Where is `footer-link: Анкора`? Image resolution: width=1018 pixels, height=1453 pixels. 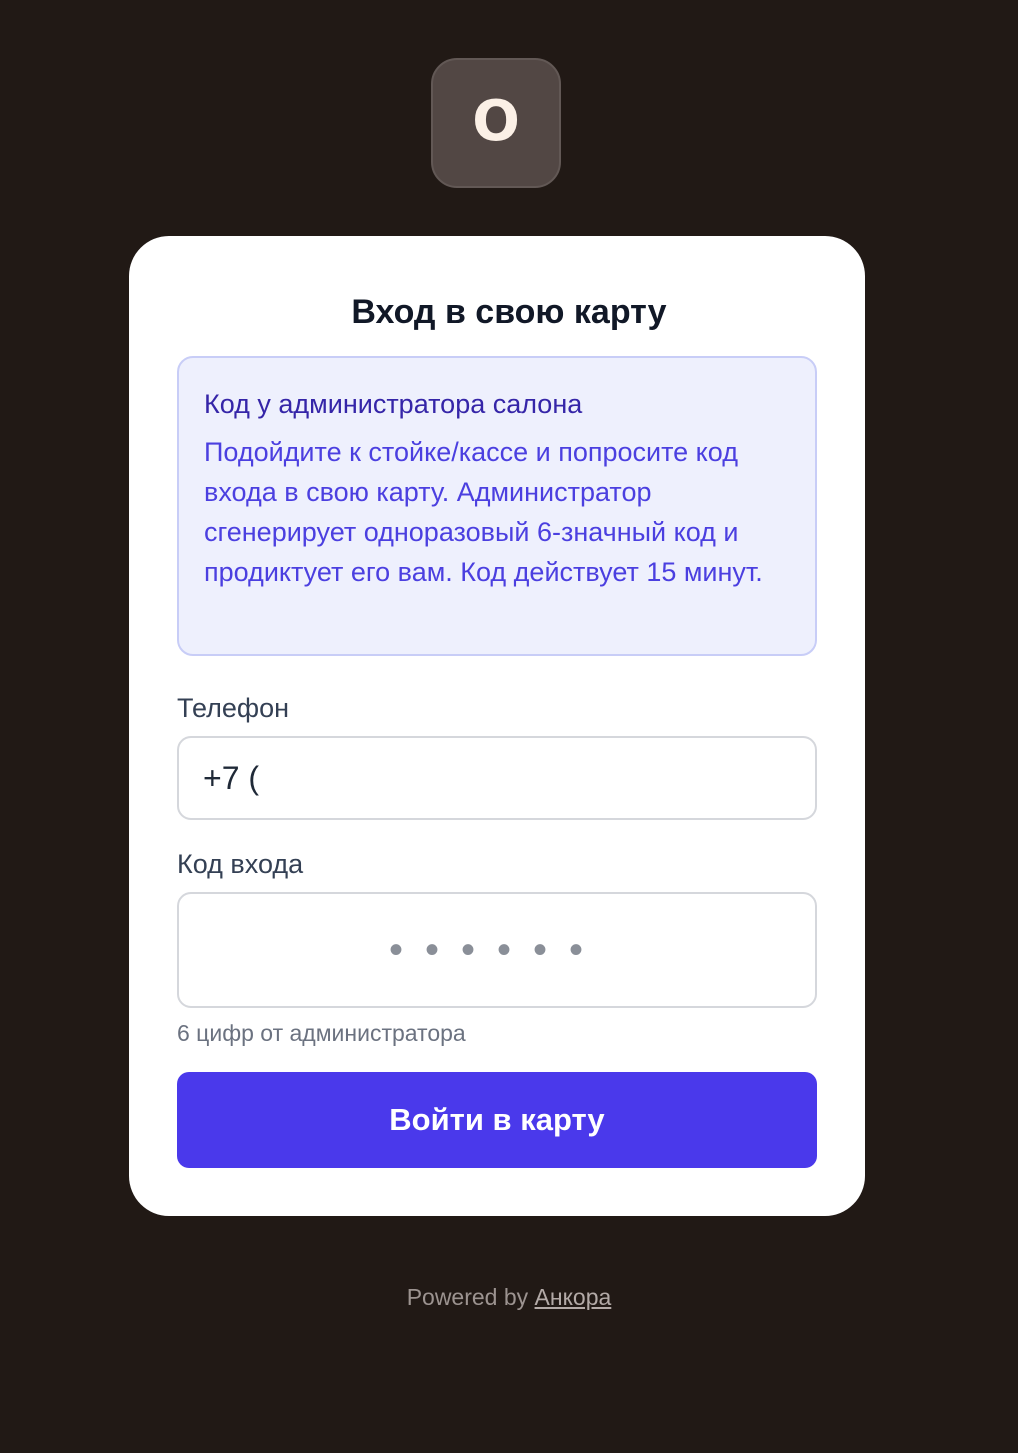 footer-link: Анкора is located at coordinates (573, 1297).